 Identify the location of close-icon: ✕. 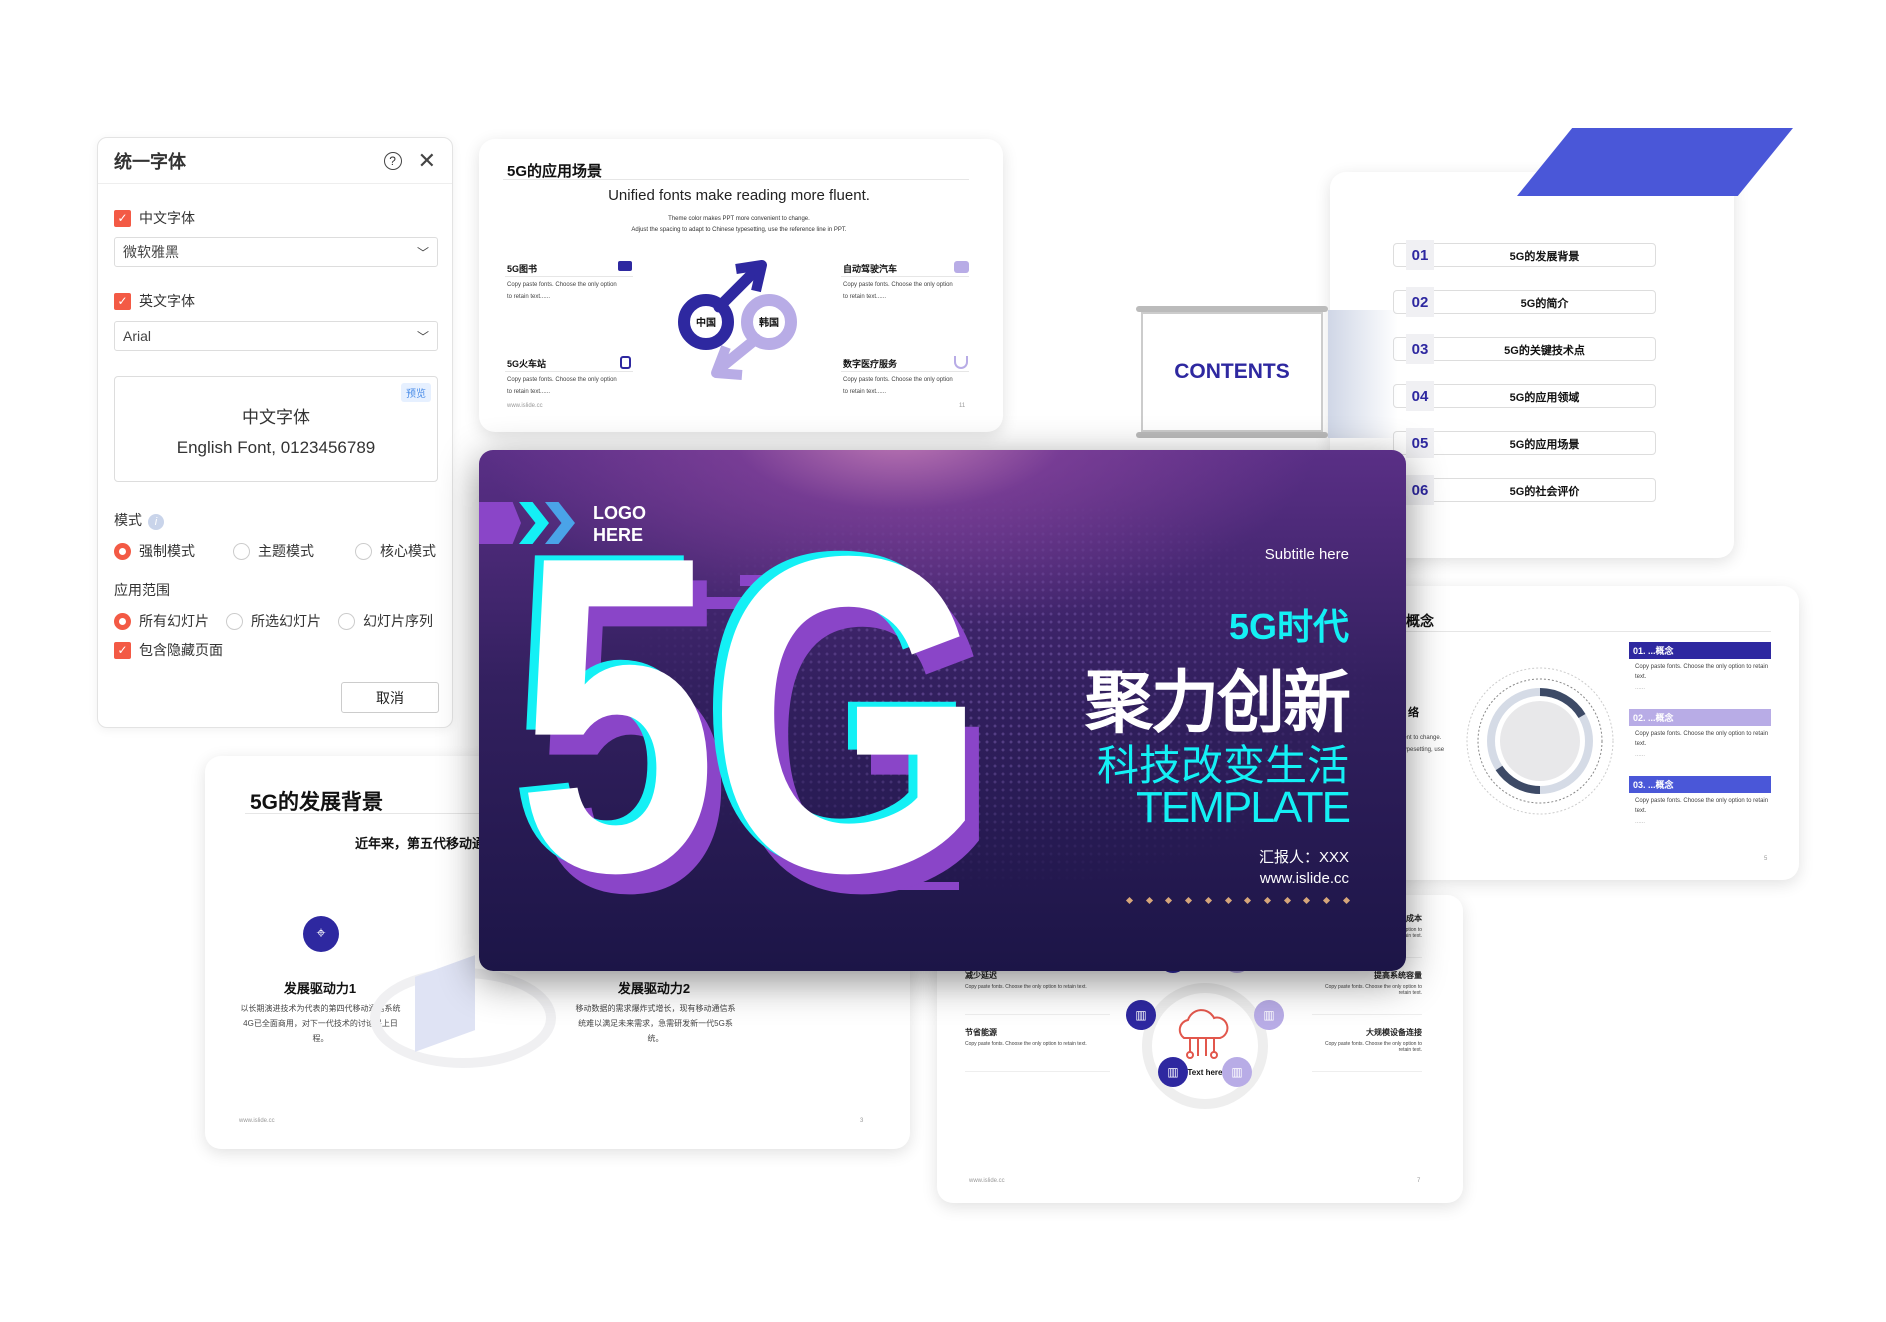
(427, 161).